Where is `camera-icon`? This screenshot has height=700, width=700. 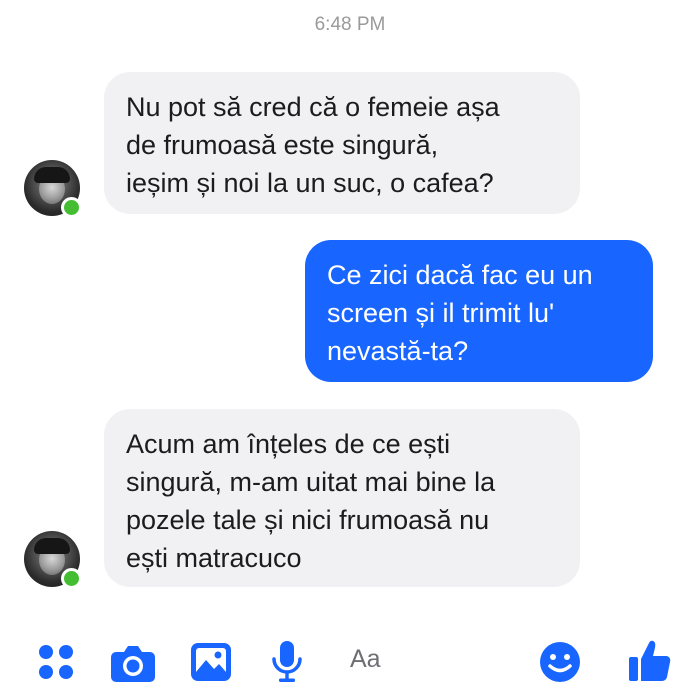 camera-icon is located at coordinates (133, 663).